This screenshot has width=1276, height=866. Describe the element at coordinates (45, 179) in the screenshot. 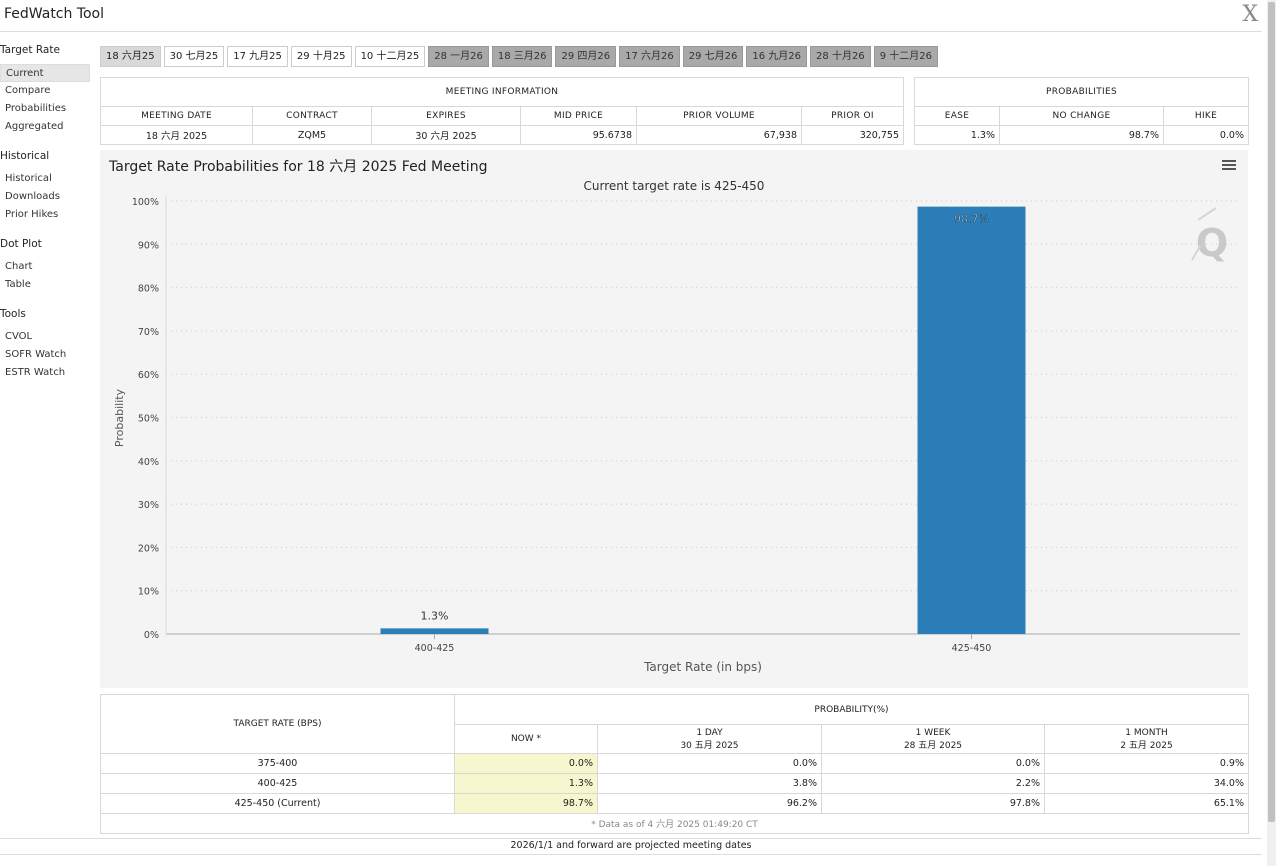

I see `sidebar-item-historical: Historical` at that location.